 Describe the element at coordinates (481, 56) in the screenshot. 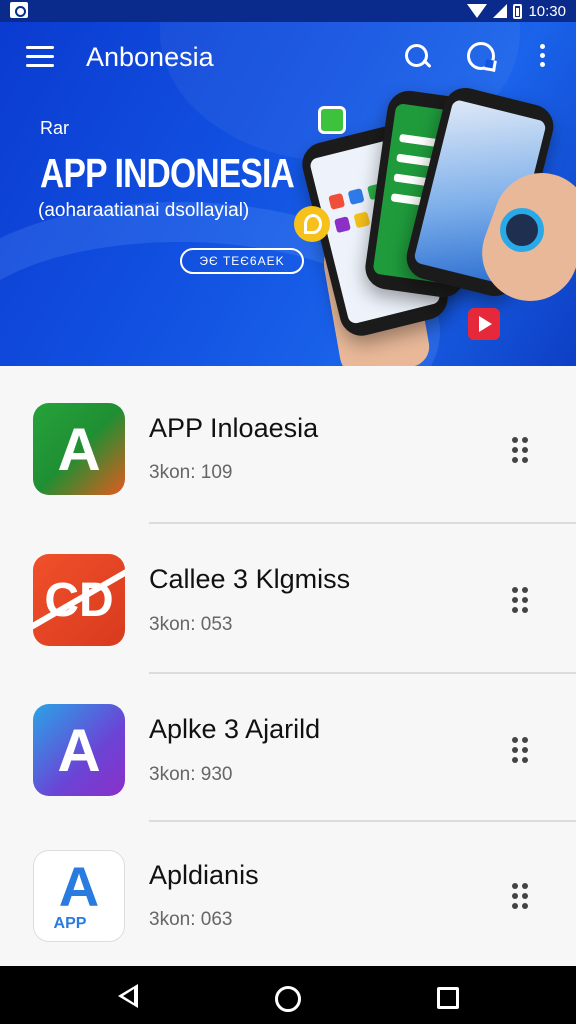

I see `chat-icon` at that location.